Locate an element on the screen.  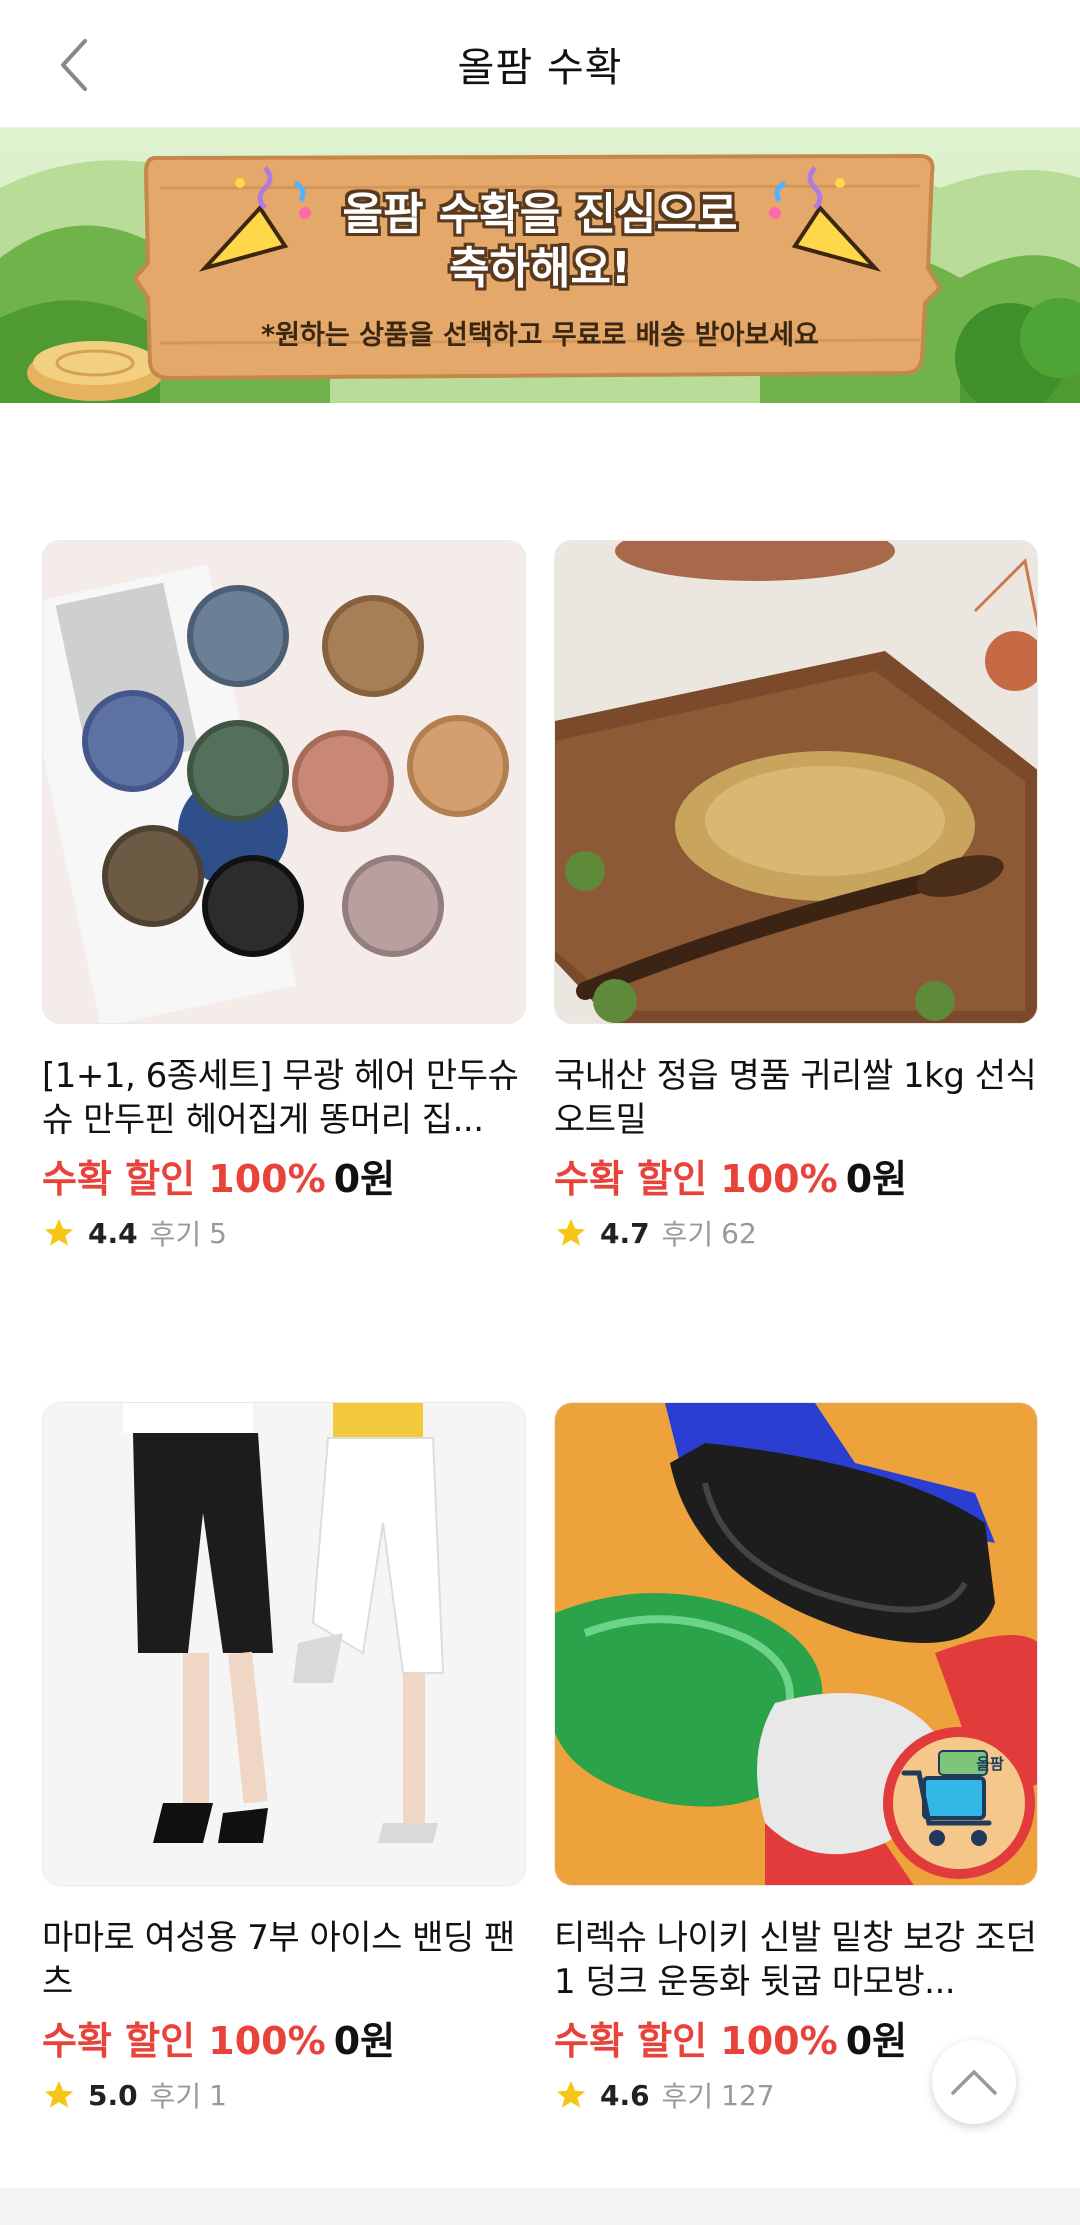
back-button is located at coordinates (75, 65).